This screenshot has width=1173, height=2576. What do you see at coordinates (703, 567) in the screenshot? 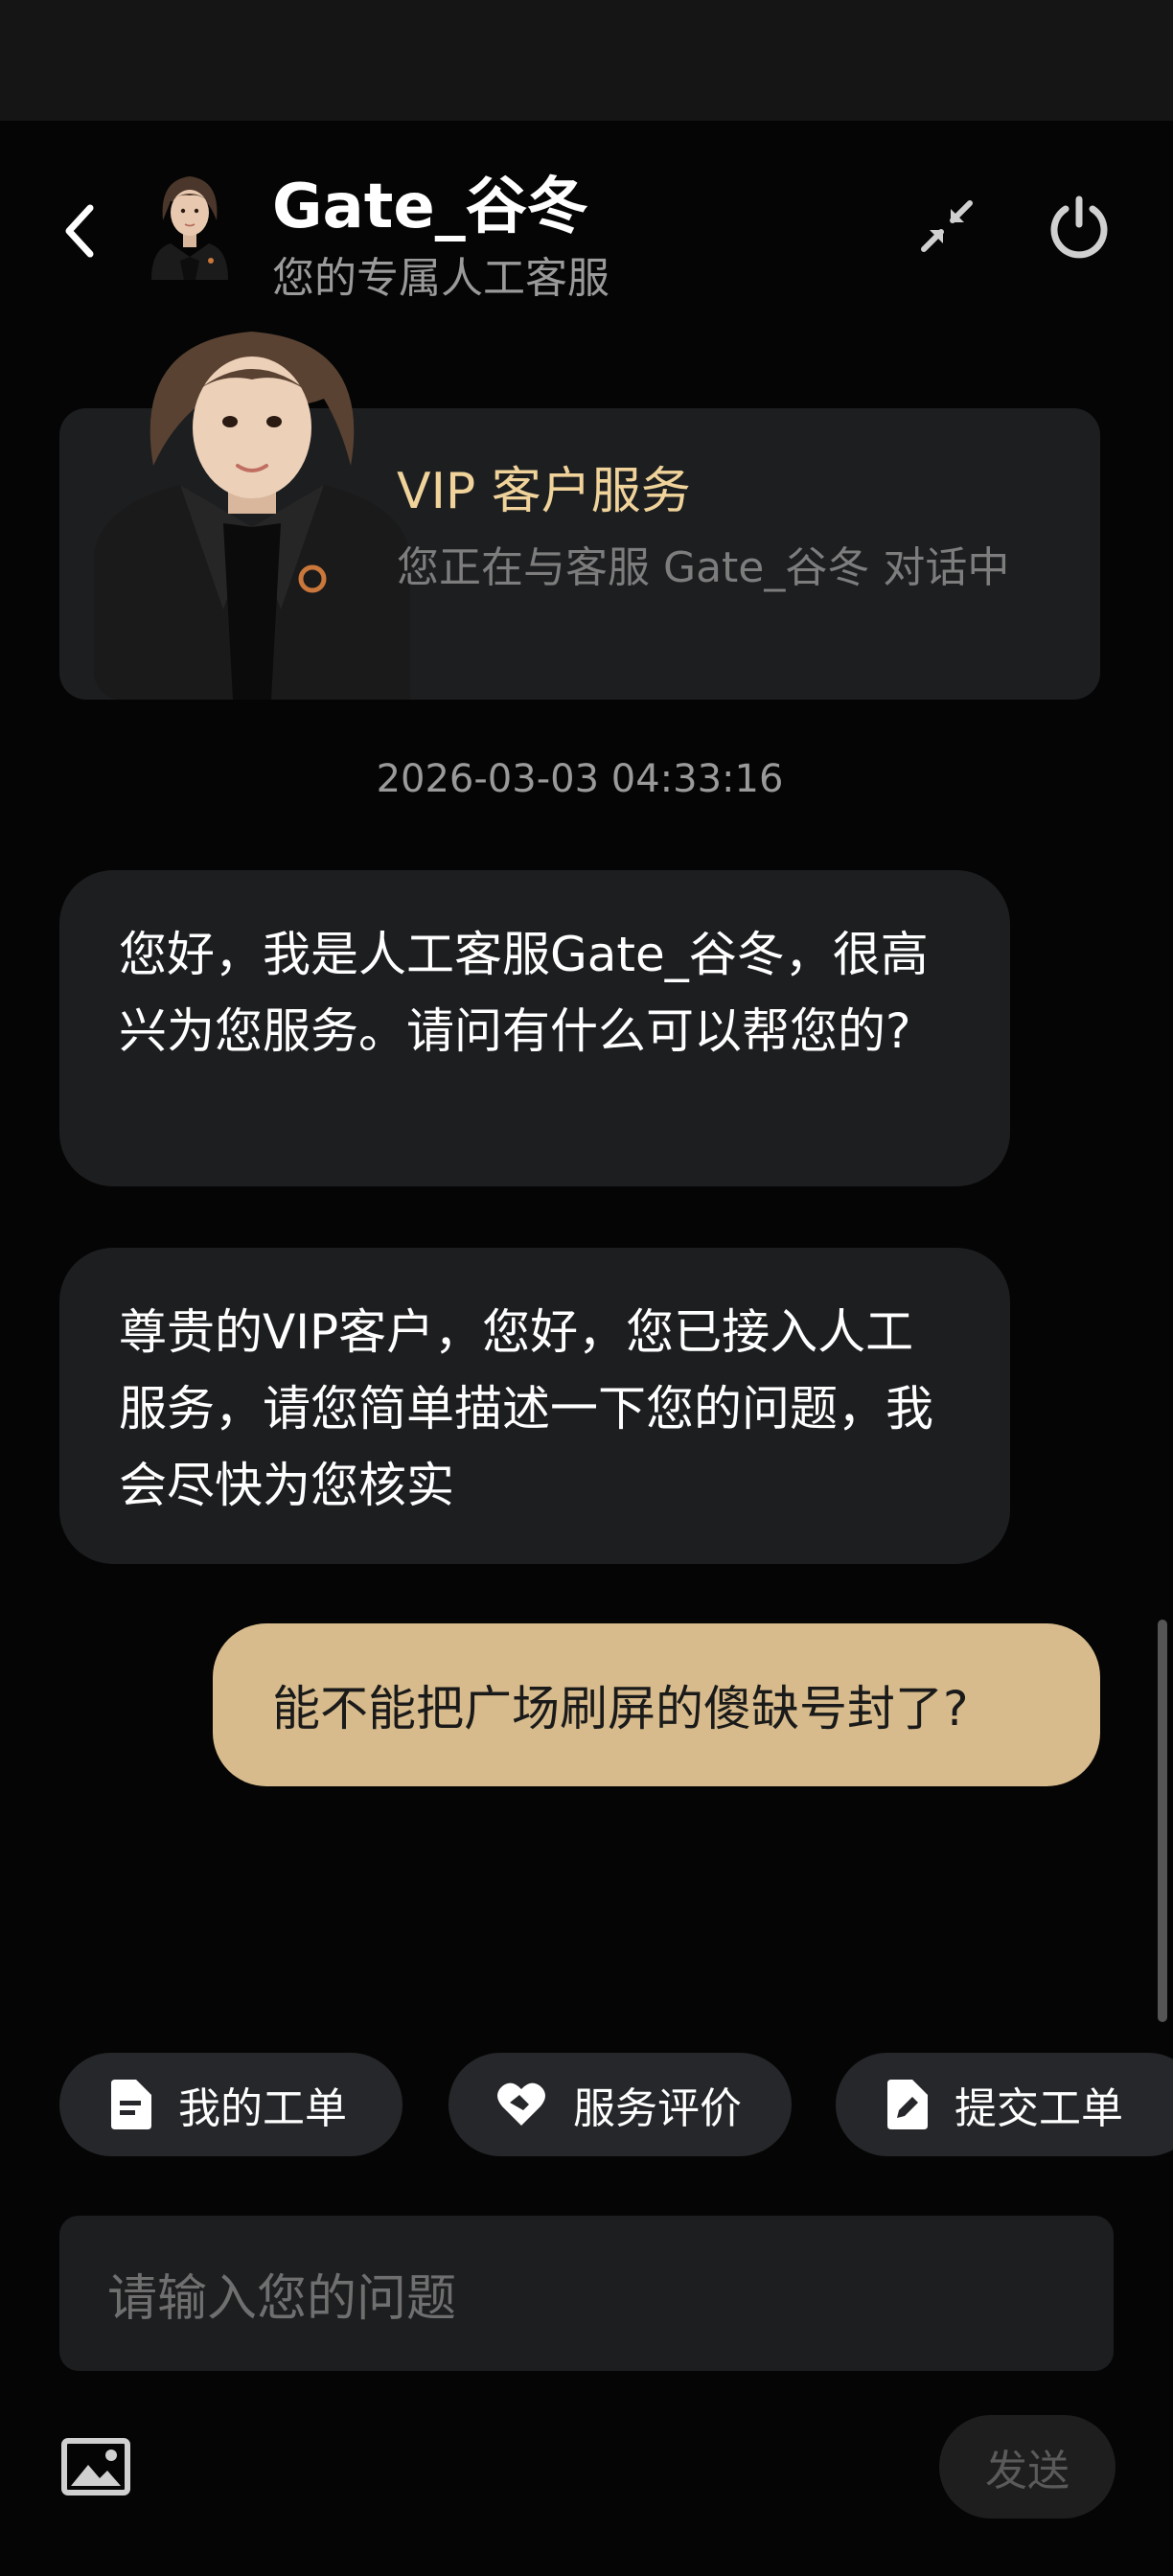
I see `vip-card-description: 您正在与客服 Gate_谷冬 对话中` at bounding box center [703, 567].